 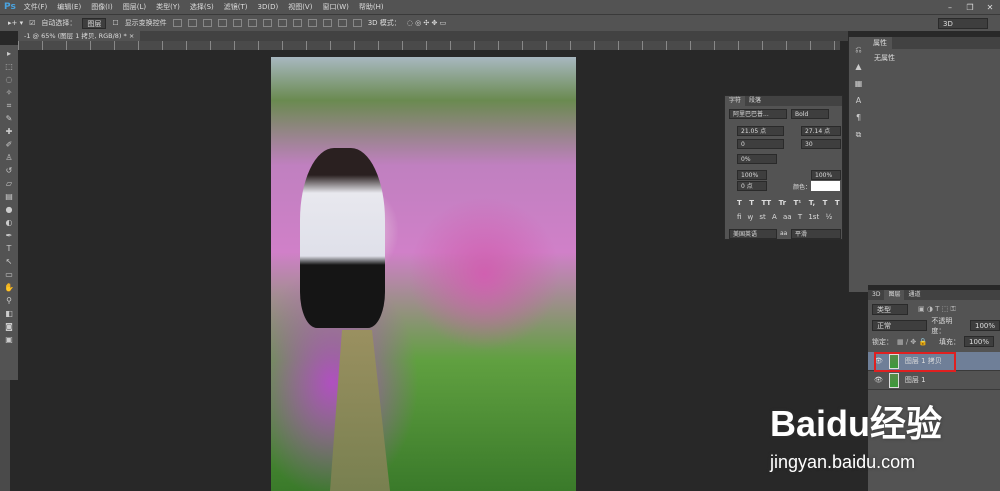 What do you see at coordinates (79, 36) in the screenshot?
I see `document-tab: -1 @ 65% (图层 1 拷贝, RGB/8) * ×` at bounding box center [79, 36].